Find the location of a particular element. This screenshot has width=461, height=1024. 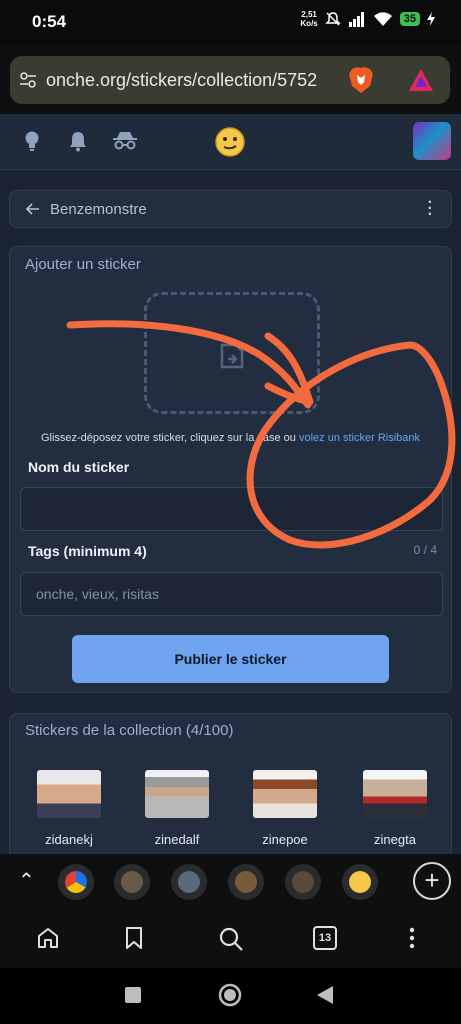

battery-level: 35 is located at coordinates (409, 19).